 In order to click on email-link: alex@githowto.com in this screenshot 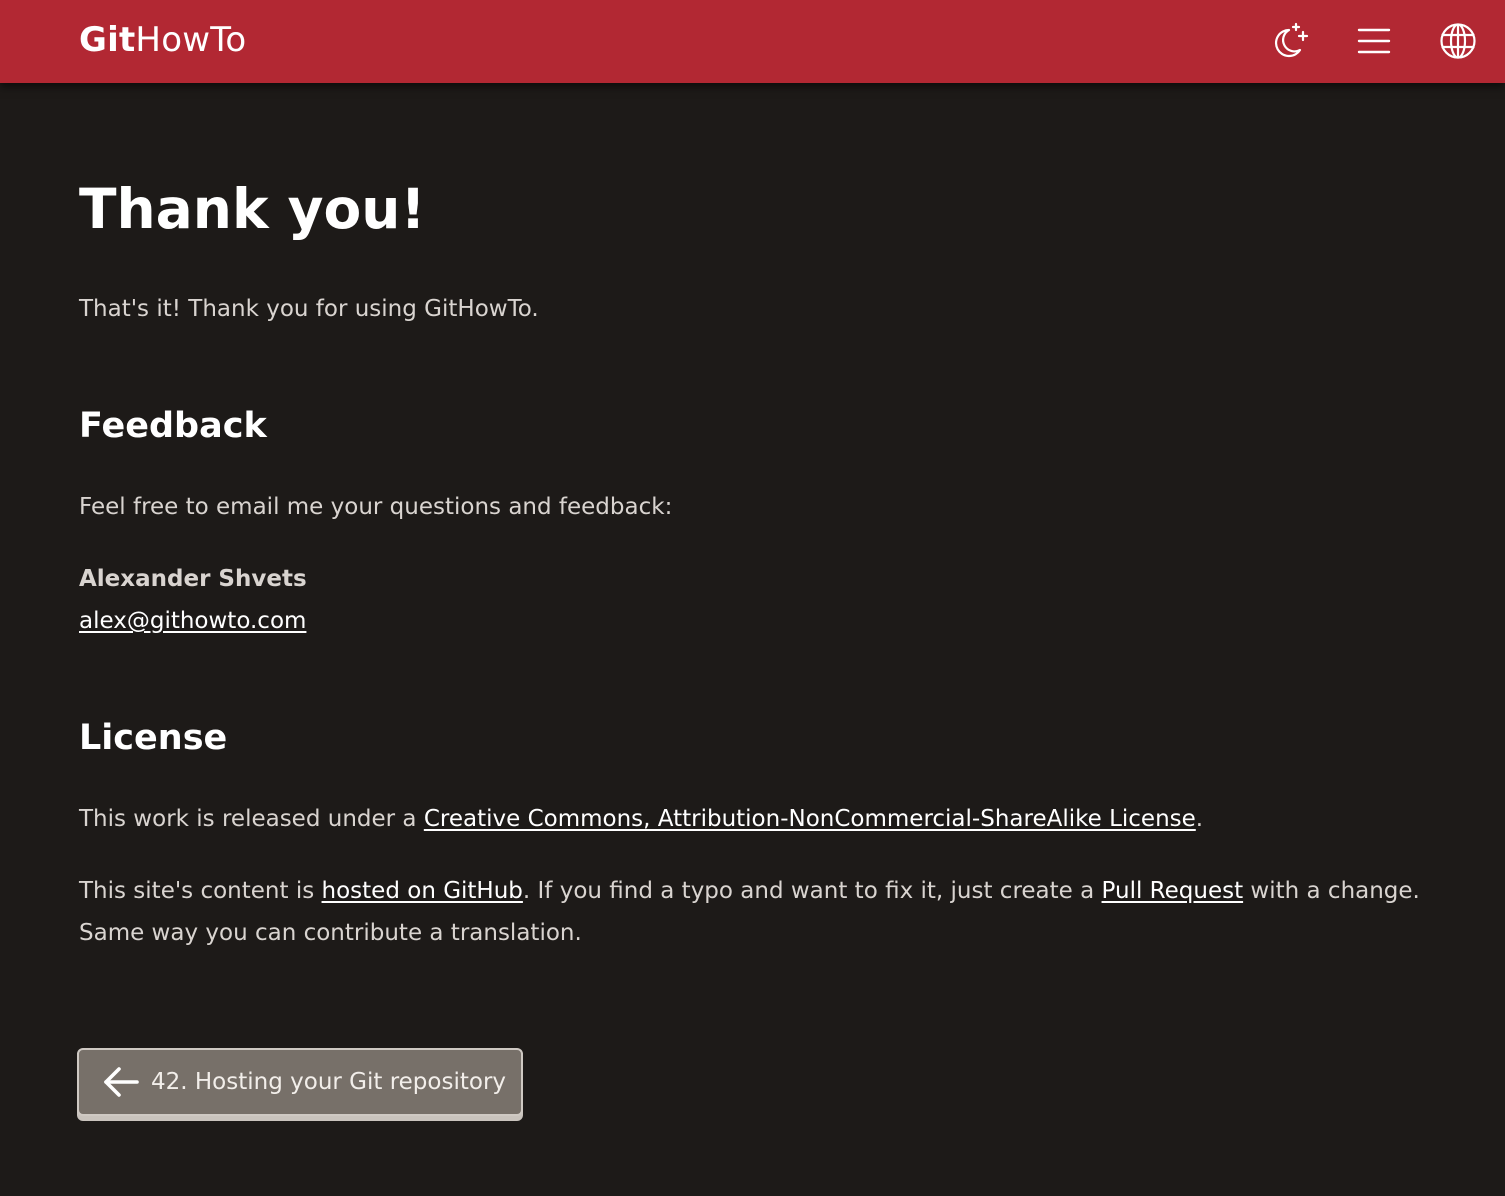, I will do `click(192, 621)`.